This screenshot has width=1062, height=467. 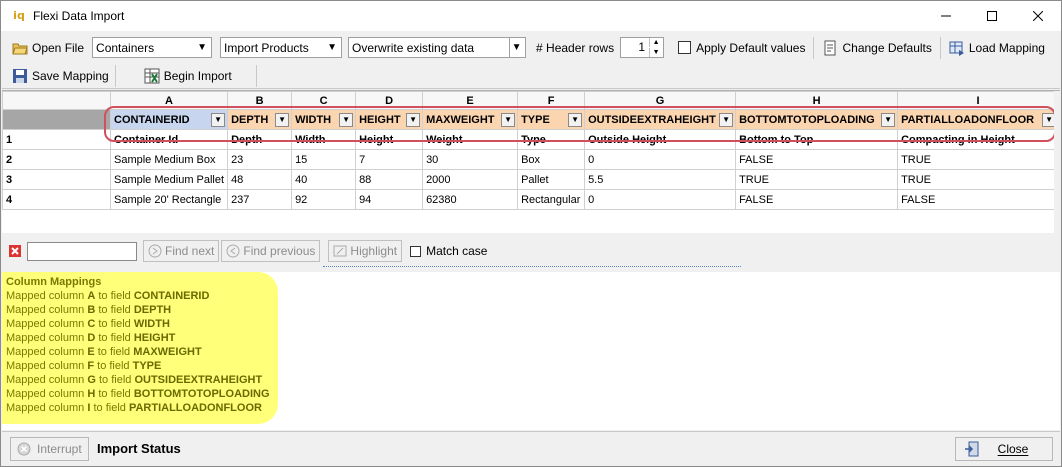 I want to click on import-type-select: Import Products ▼, so click(x=281, y=47).